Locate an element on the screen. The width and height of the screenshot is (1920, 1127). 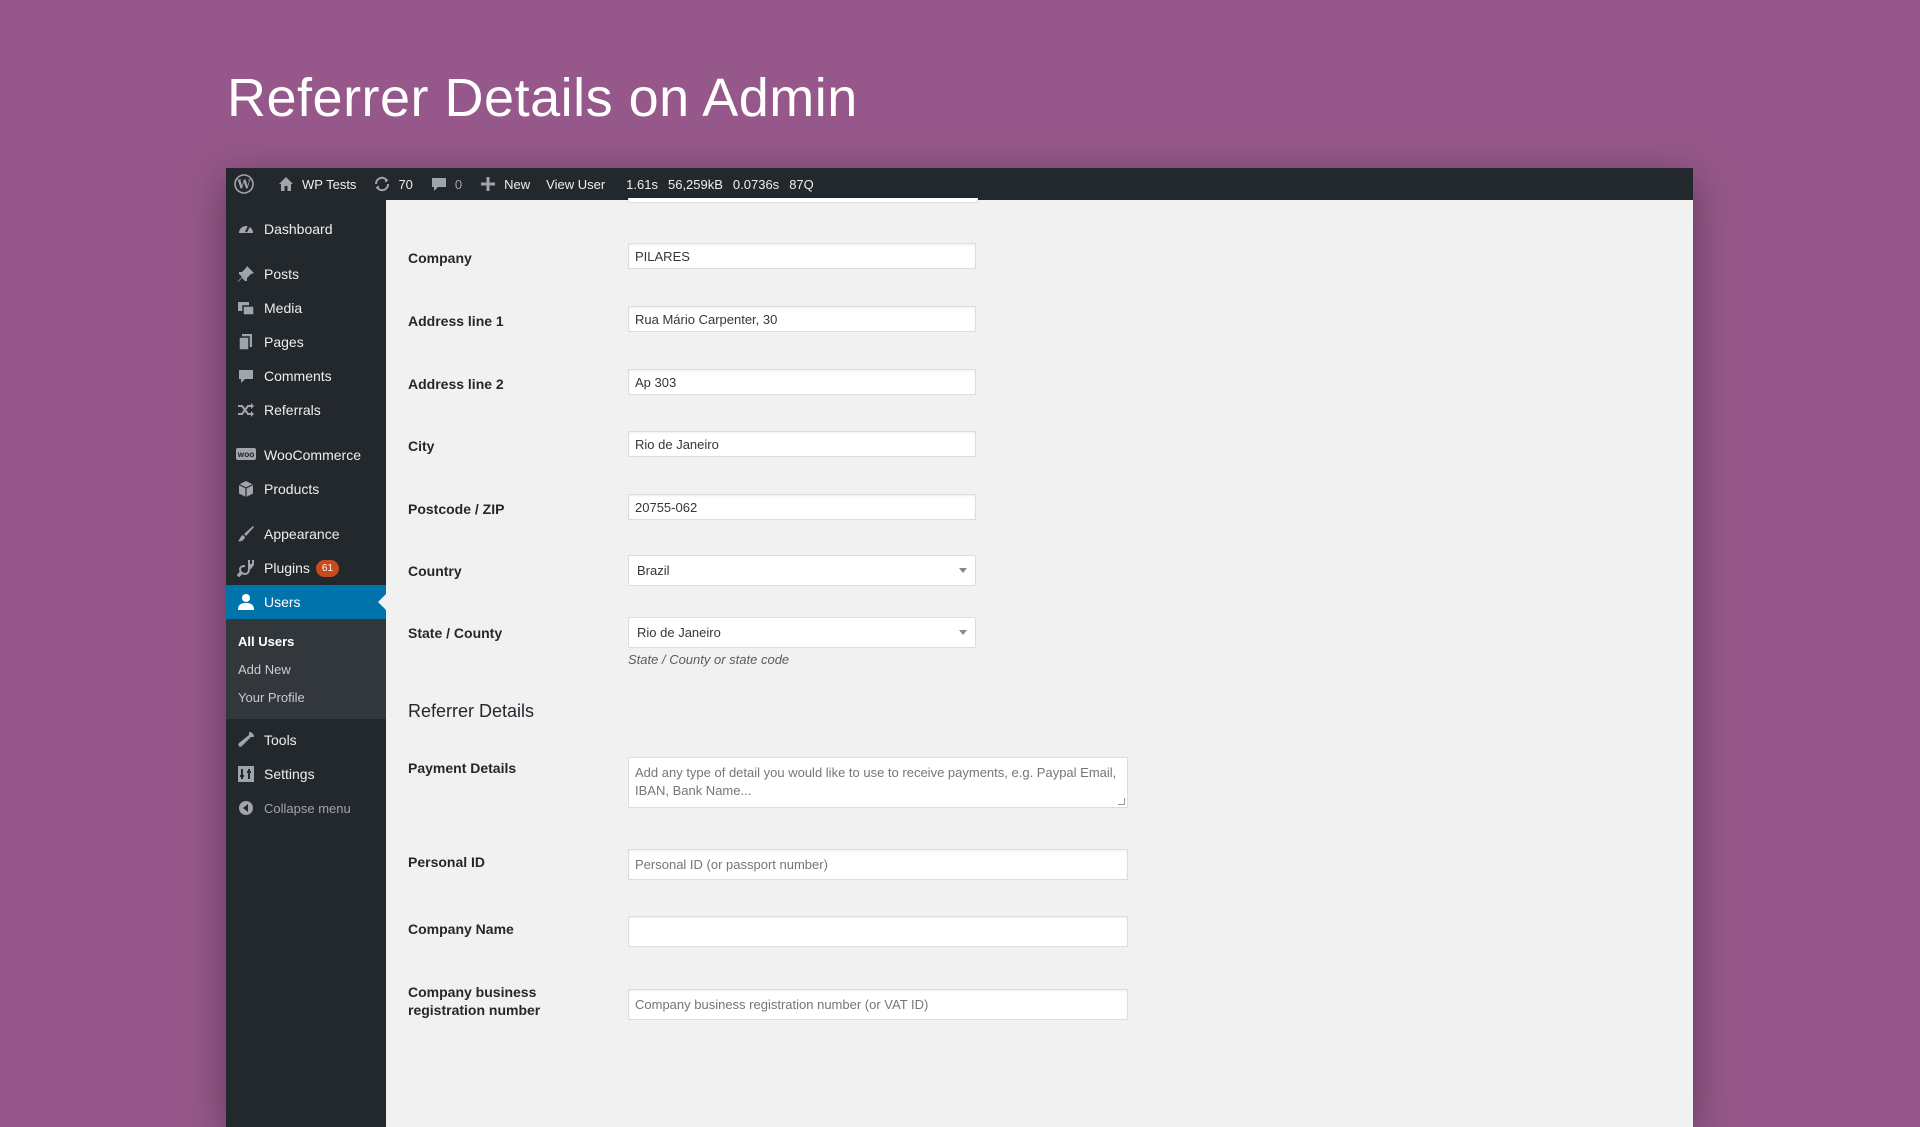
plugins-update-badge: 61 is located at coordinates (327, 568).